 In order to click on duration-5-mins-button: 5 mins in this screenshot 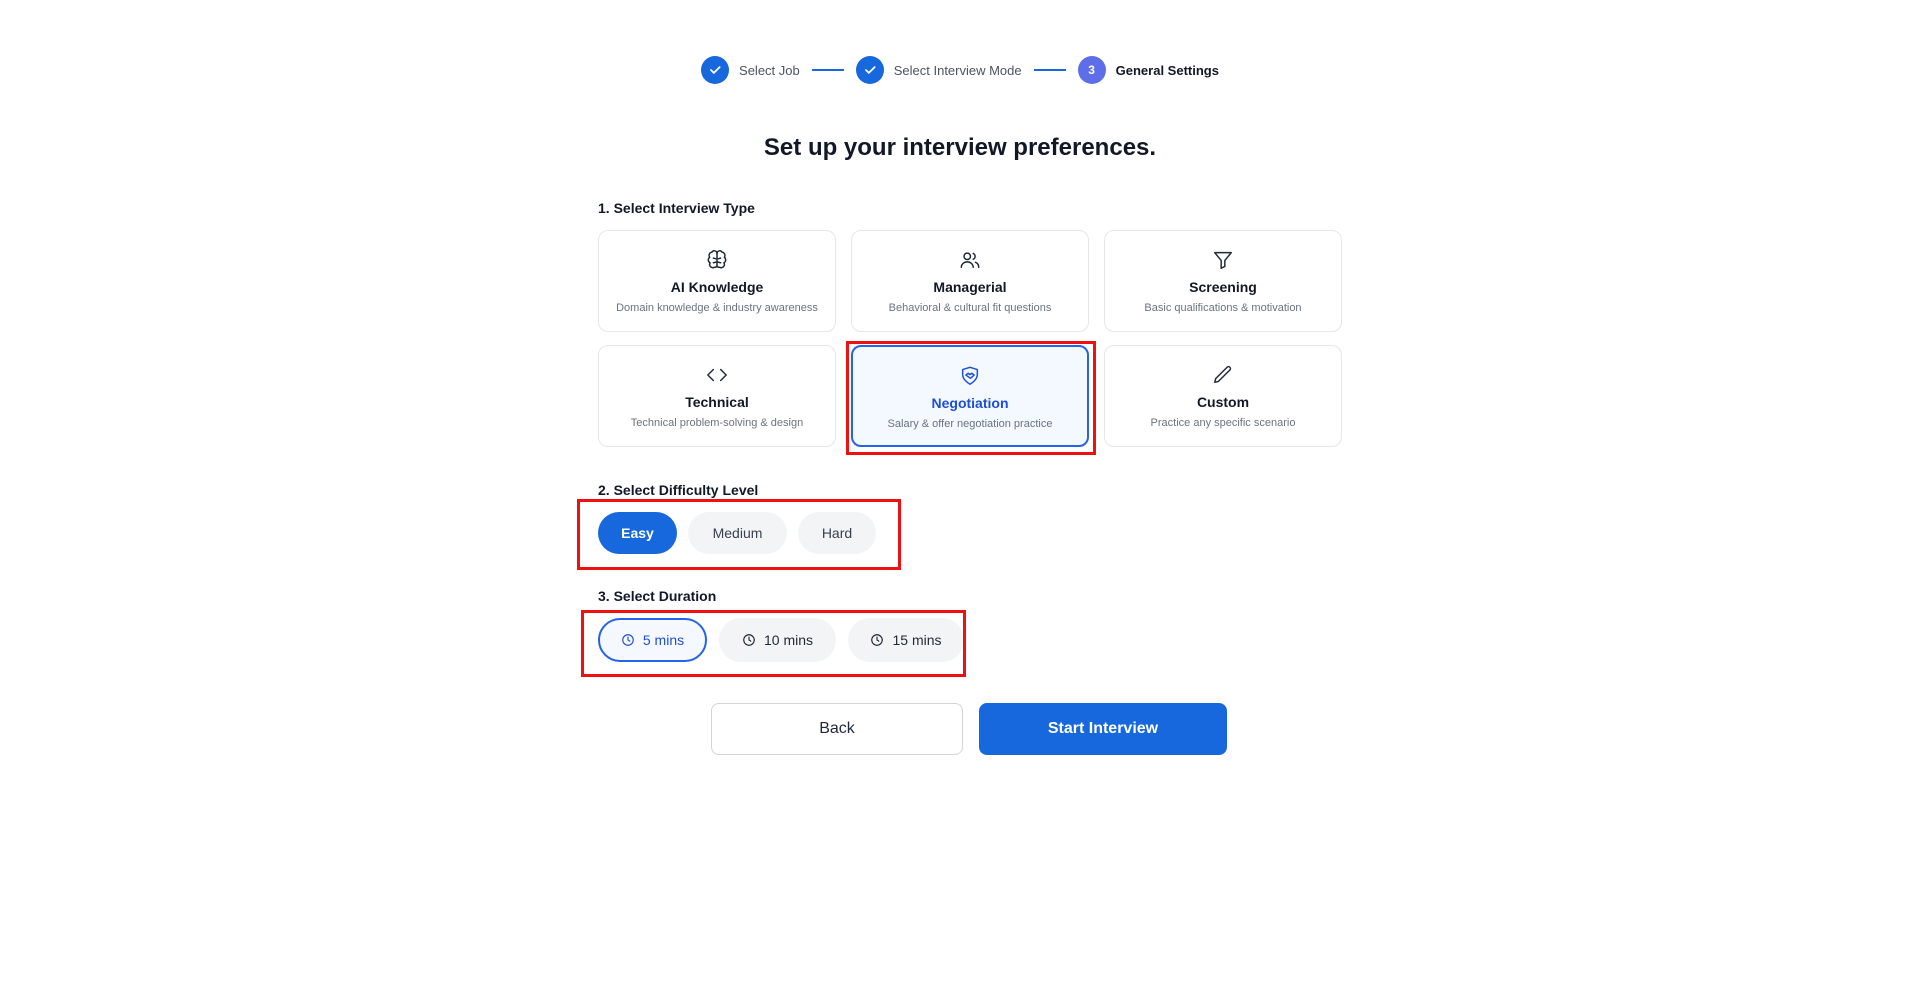, I will do `click(652, 640)`.